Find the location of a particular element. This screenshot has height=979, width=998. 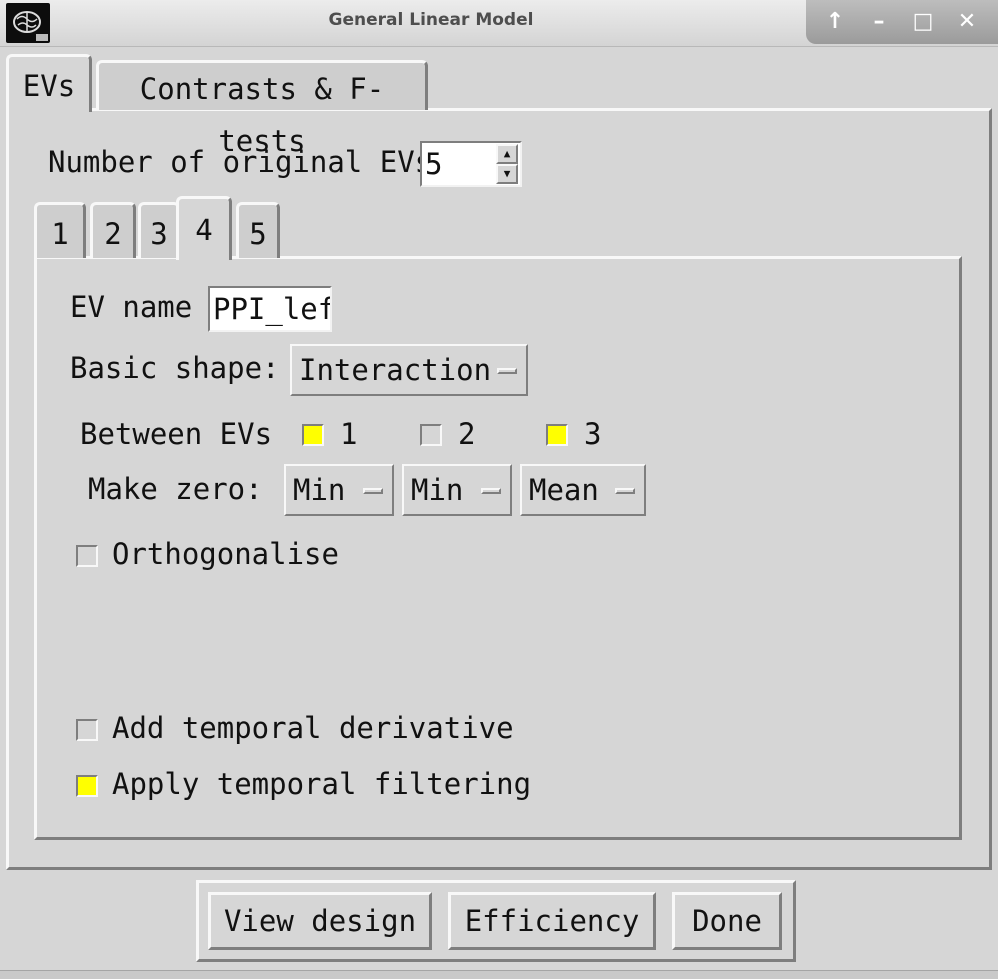

ev-name-label: EV name is located at coordinates (131, 307).